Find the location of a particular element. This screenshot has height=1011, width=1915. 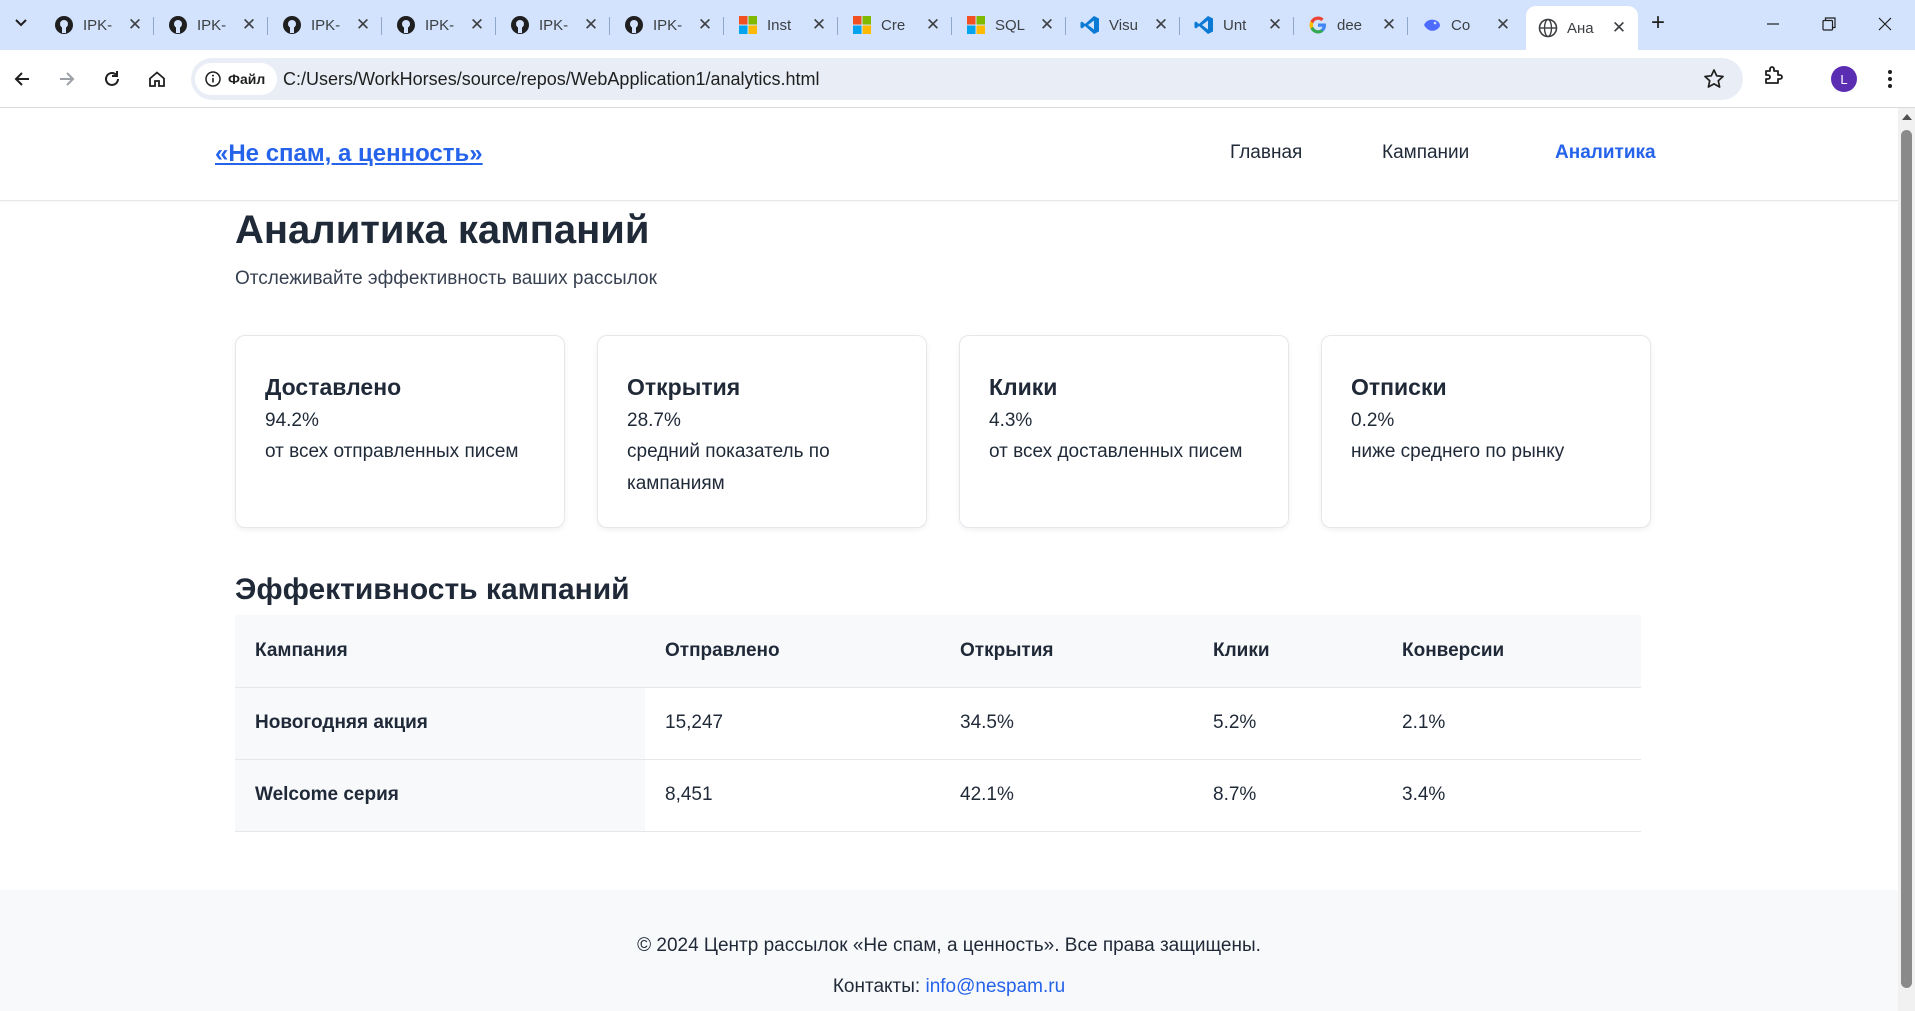

stat-card-unsubscribes: Отписки 0.2% ниже среднего по рынку is located at coordinates (1486, 431).